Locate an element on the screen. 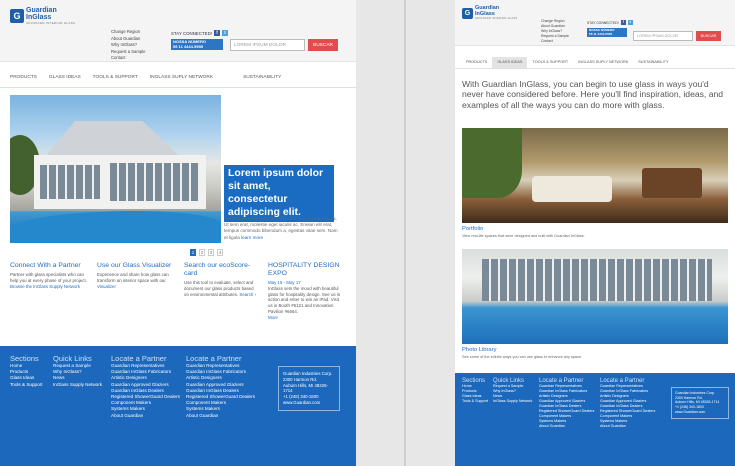  hero-windows-left is located at coordinates (70, 182).